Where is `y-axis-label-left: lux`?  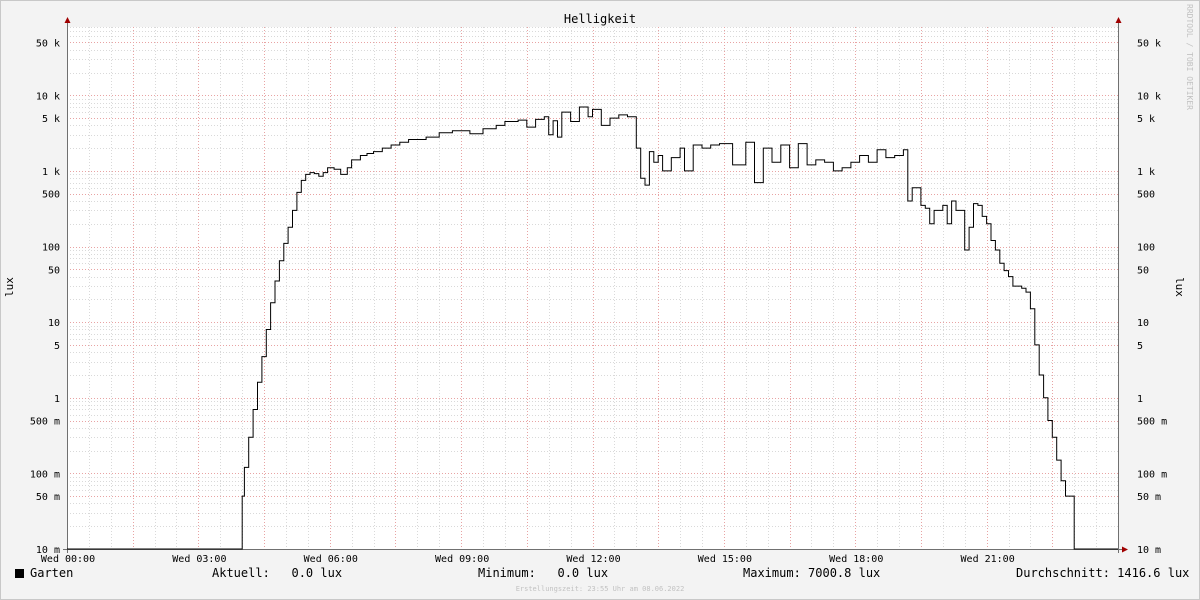 y-axis-label-left: lux is located at coordinates (9, 287).